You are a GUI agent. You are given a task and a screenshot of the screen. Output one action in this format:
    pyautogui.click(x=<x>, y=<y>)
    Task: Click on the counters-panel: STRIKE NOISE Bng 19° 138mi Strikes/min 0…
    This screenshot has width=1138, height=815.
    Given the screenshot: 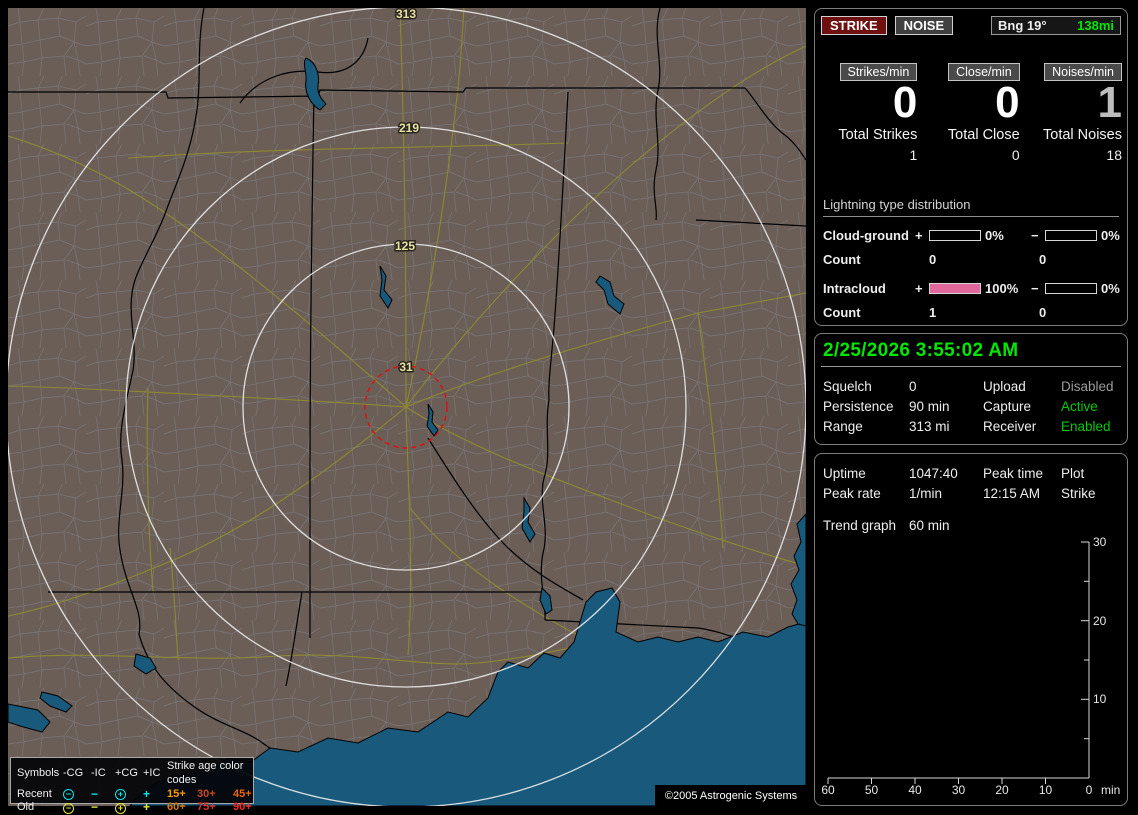 What is the action you would take?
    pyautogui.click(x=971, y=167)
    